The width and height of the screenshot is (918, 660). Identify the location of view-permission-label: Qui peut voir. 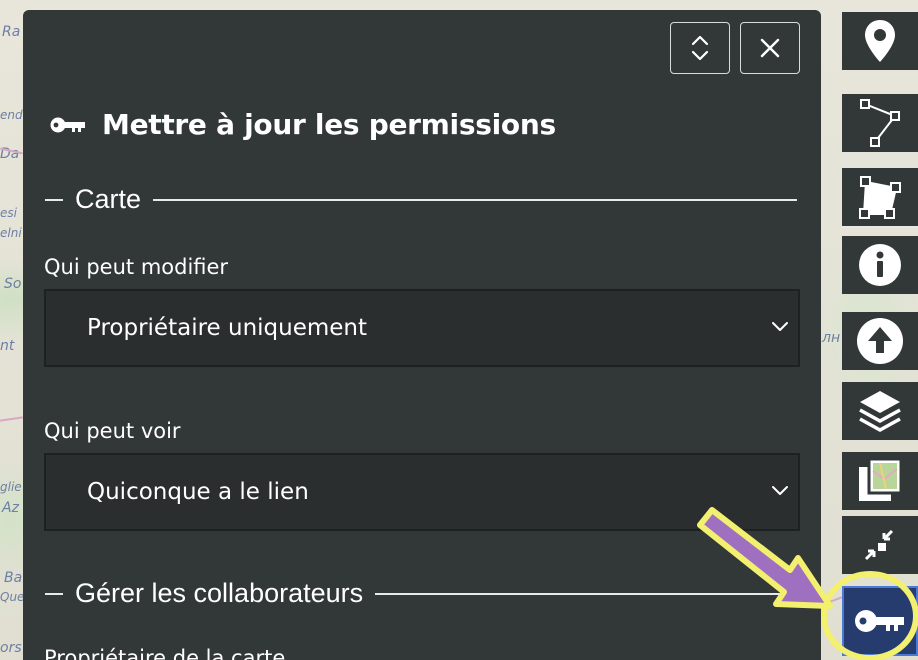
(112, 431).